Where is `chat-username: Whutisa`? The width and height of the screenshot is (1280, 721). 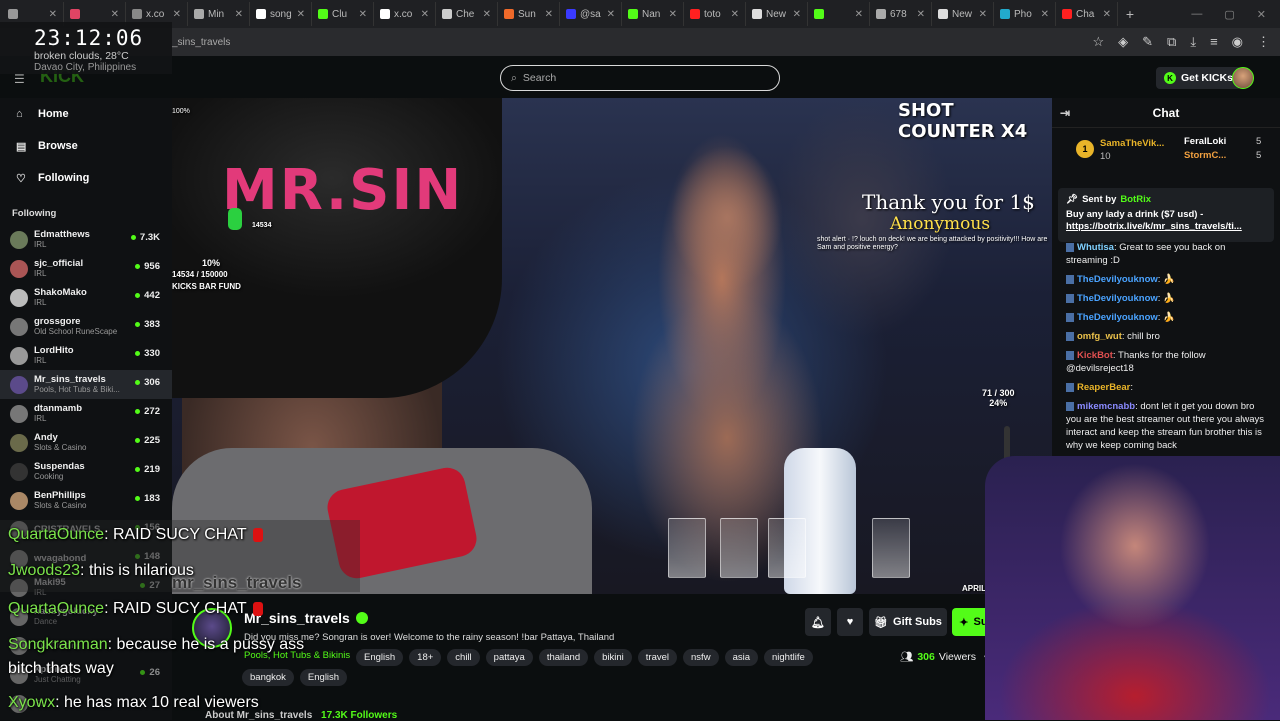 chat-username: Whutisa is located at coordinates (1095, 247).